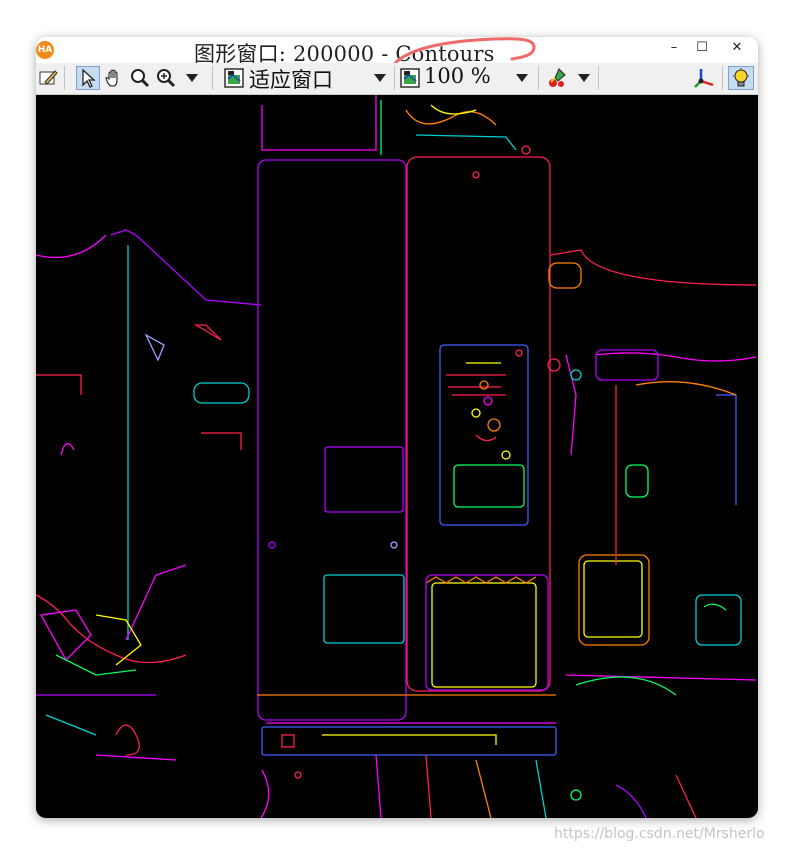 This screenshot has height=854, width=796. What do you see at coordinates (704, 78) in the screenshot?
I see `axis-xyz-icon` at bounding box center [704, 78].